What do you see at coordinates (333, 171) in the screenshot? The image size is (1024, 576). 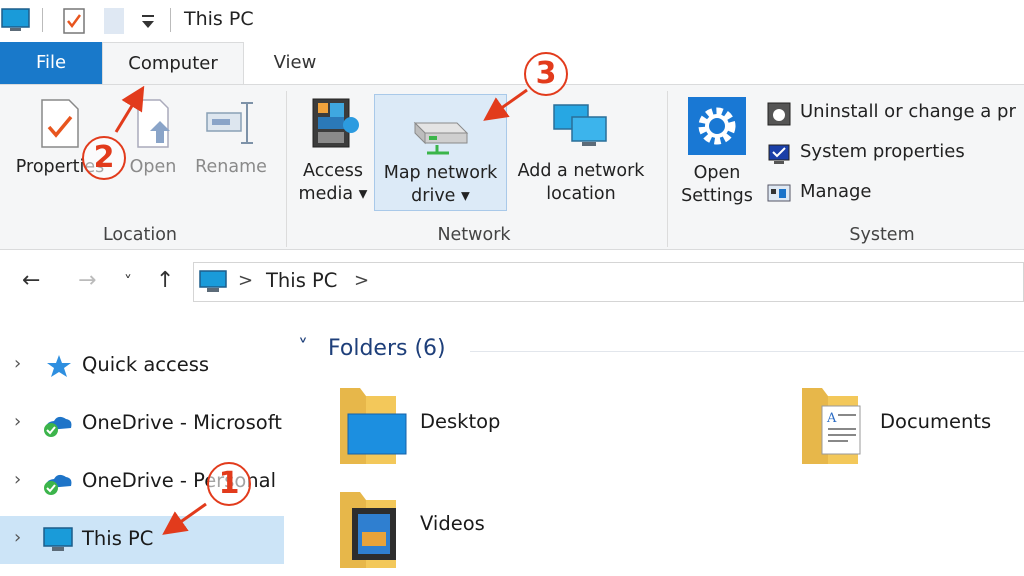 I see `access-media-label-1: Access` at bounding box center [333, 171].